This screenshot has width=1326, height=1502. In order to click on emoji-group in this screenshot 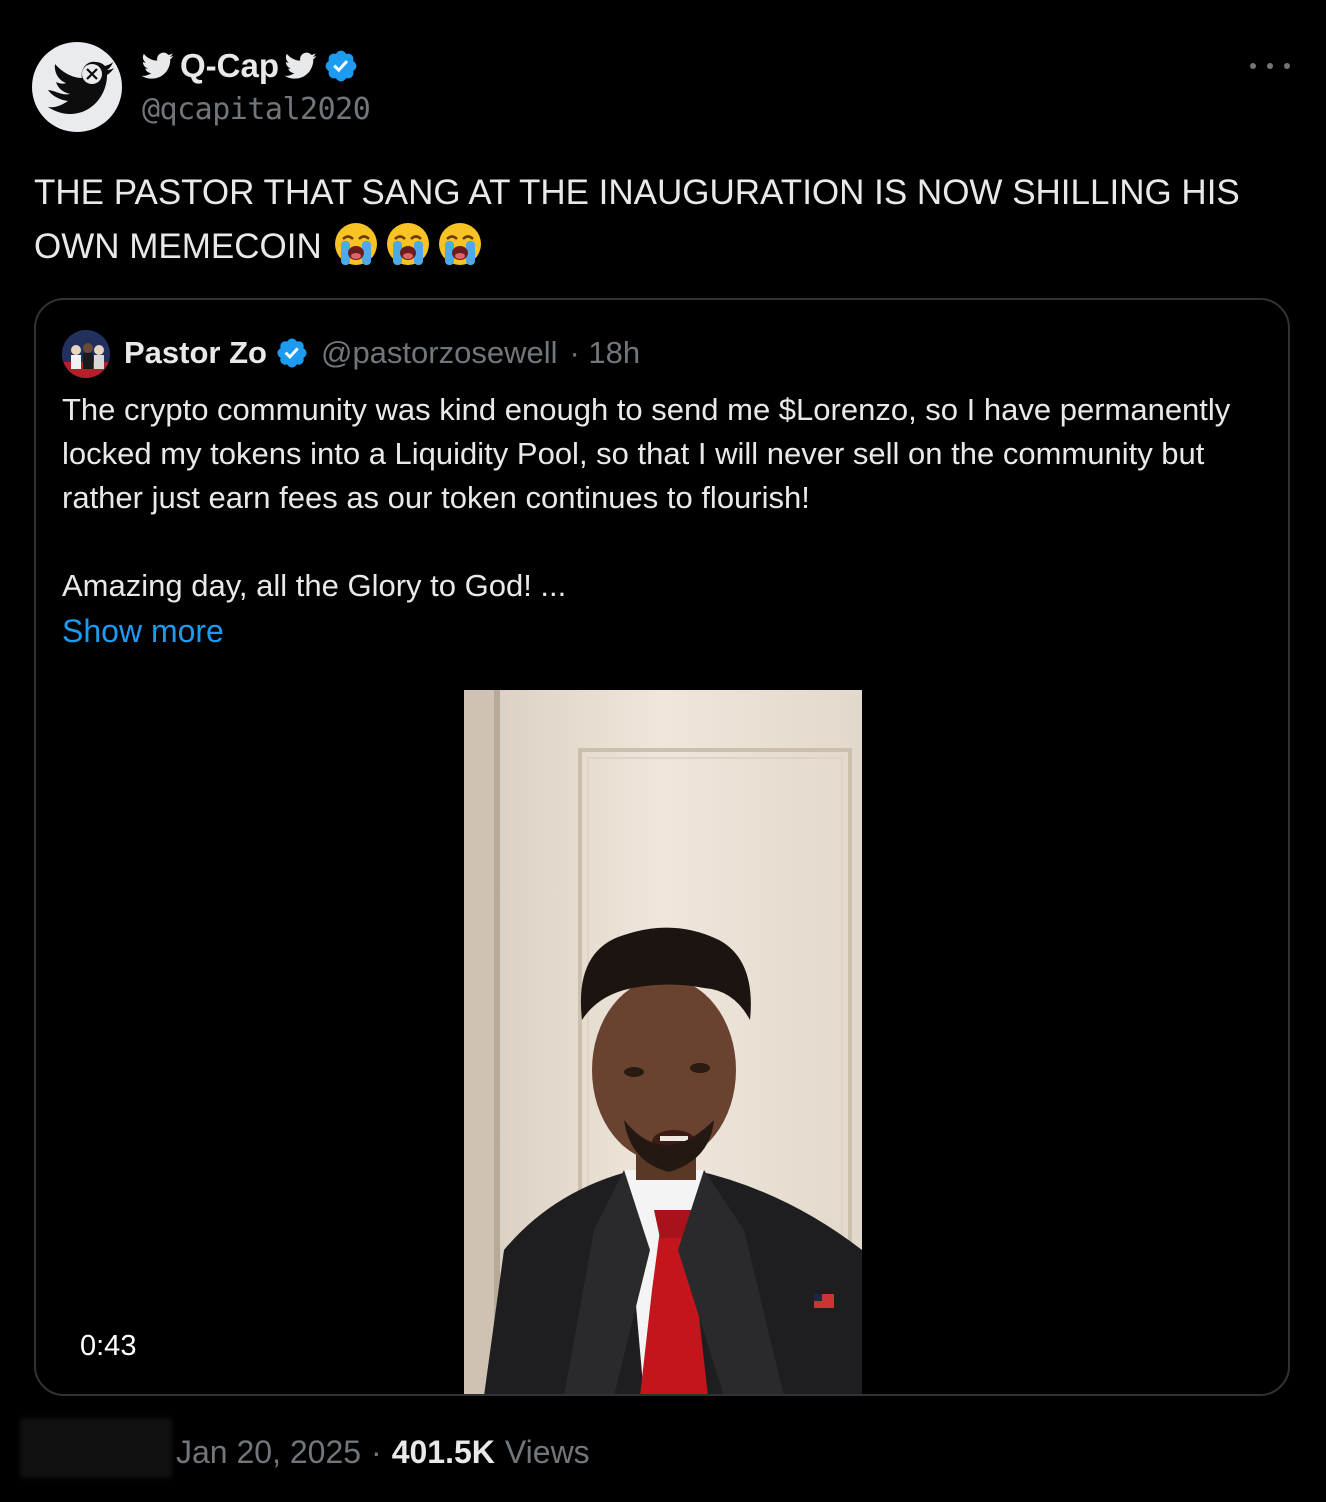, I will do `click(408, 244)`.